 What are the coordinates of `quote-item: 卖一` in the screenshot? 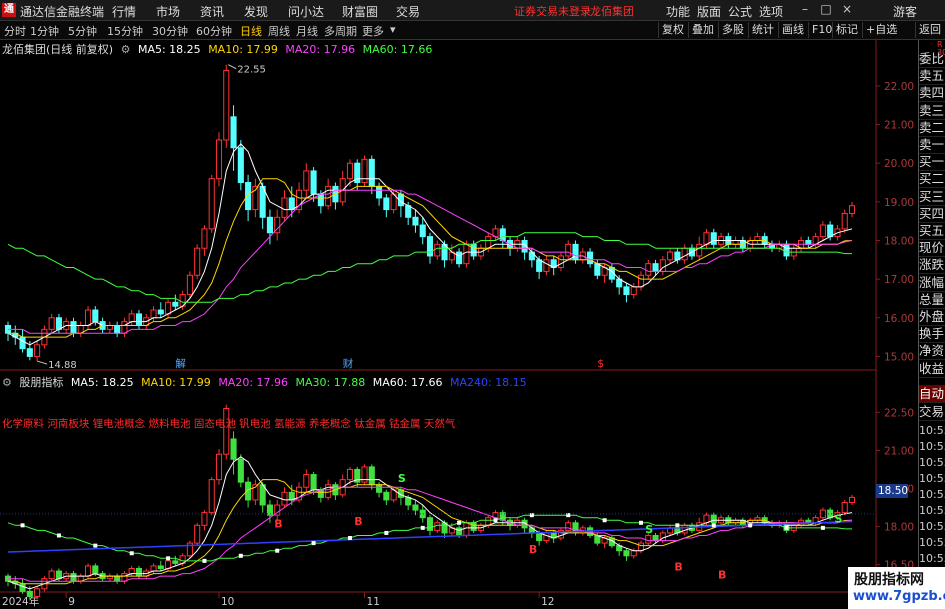 It's located at (932, 145).